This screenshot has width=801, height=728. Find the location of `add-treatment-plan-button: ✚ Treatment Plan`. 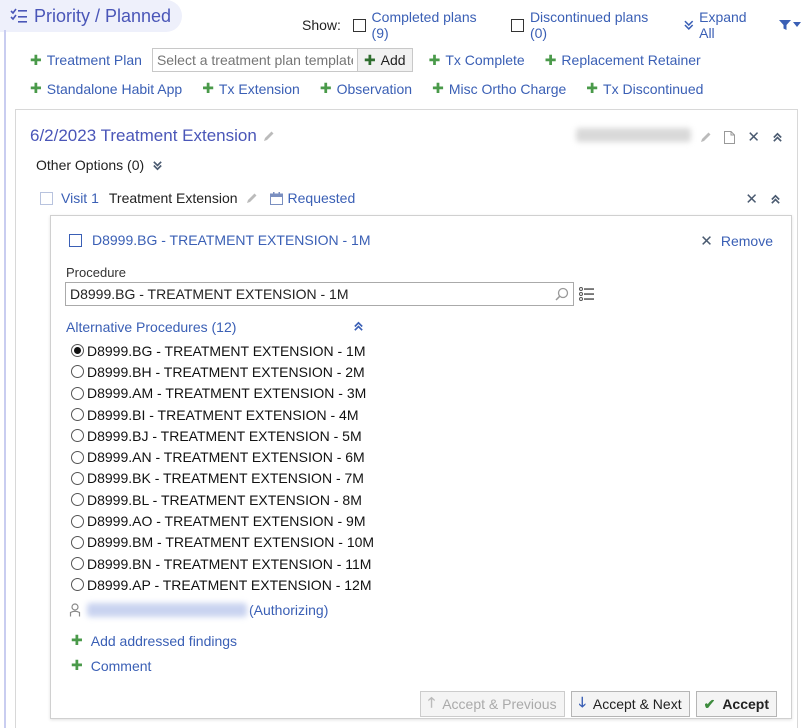

add-treatment-plan-button: ✚ Treatment Plan is located at coordinates (86, 60).